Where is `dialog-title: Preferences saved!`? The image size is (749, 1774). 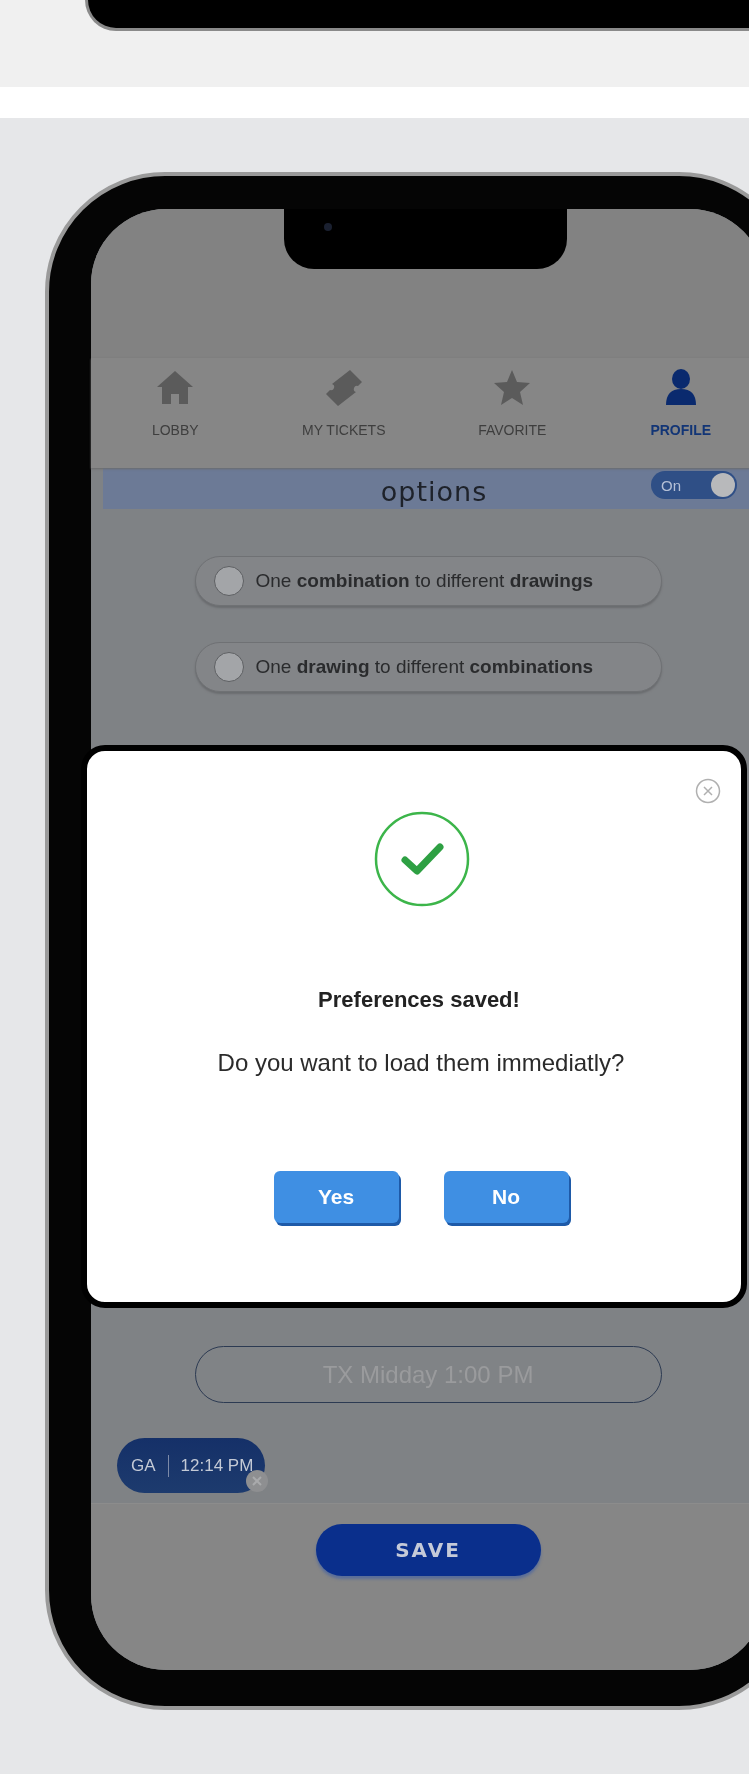
dialog-title: Preferences saved! is located at coordinates (419, 1000).